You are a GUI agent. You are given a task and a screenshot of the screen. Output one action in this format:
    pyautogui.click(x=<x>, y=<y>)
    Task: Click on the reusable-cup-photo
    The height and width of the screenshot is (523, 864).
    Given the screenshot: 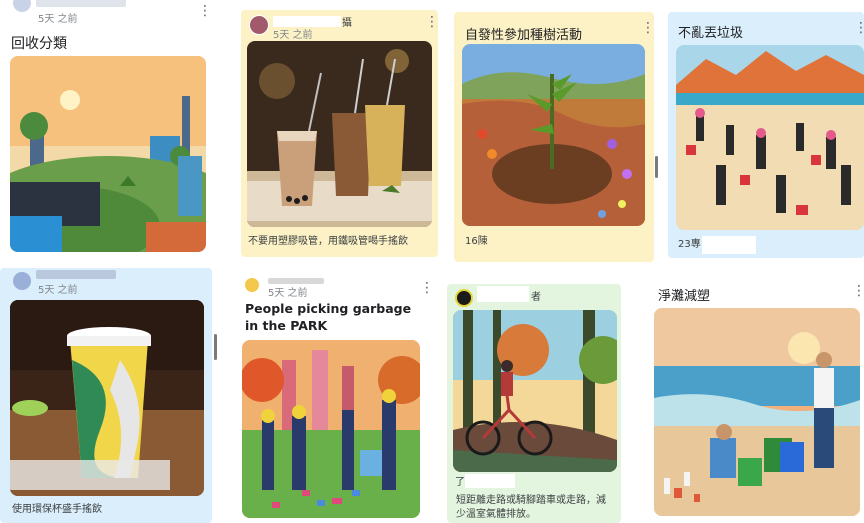 What is the action you would take?
    pyautogui.click(x=107, y=398)
    